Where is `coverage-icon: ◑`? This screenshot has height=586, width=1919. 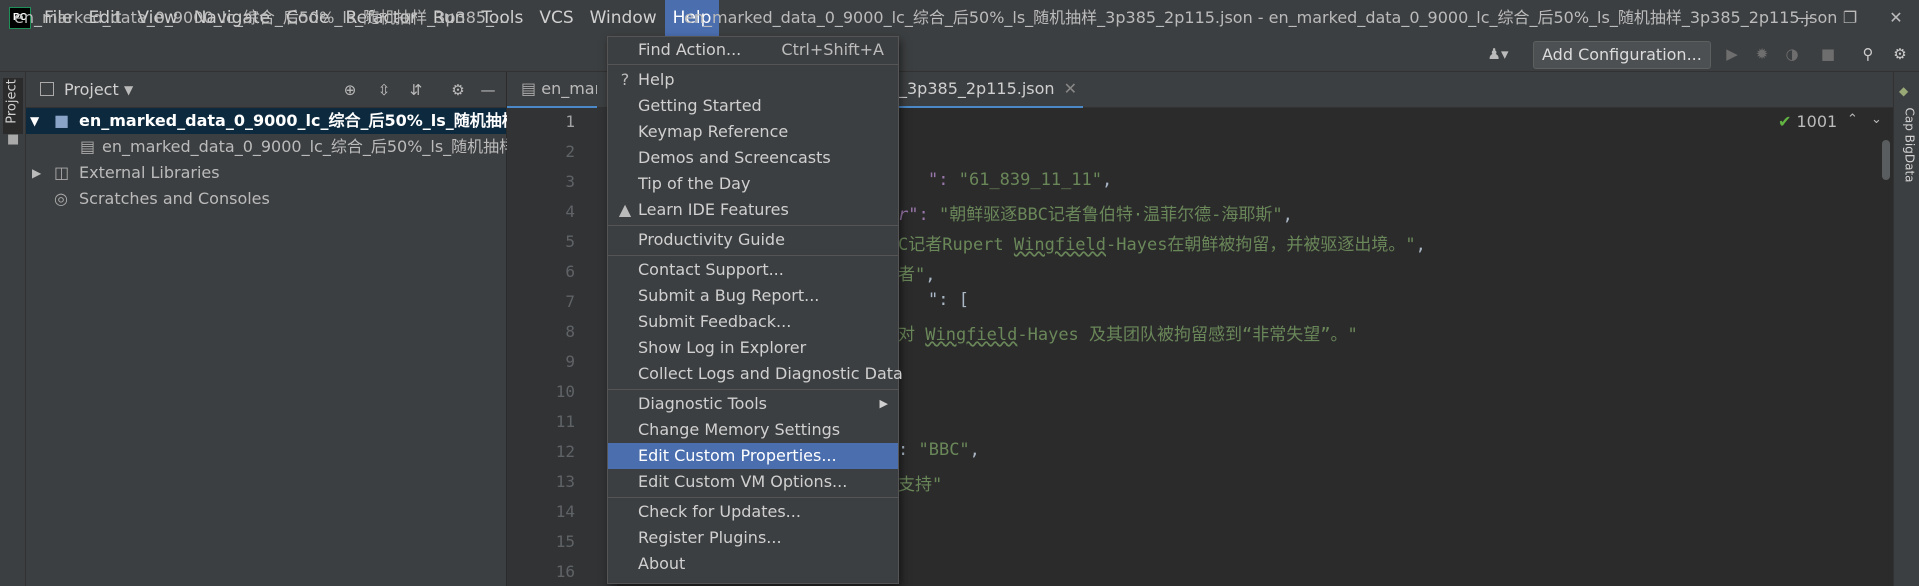
coverage-icon: ◑ is located at coordinates (1792, 54).